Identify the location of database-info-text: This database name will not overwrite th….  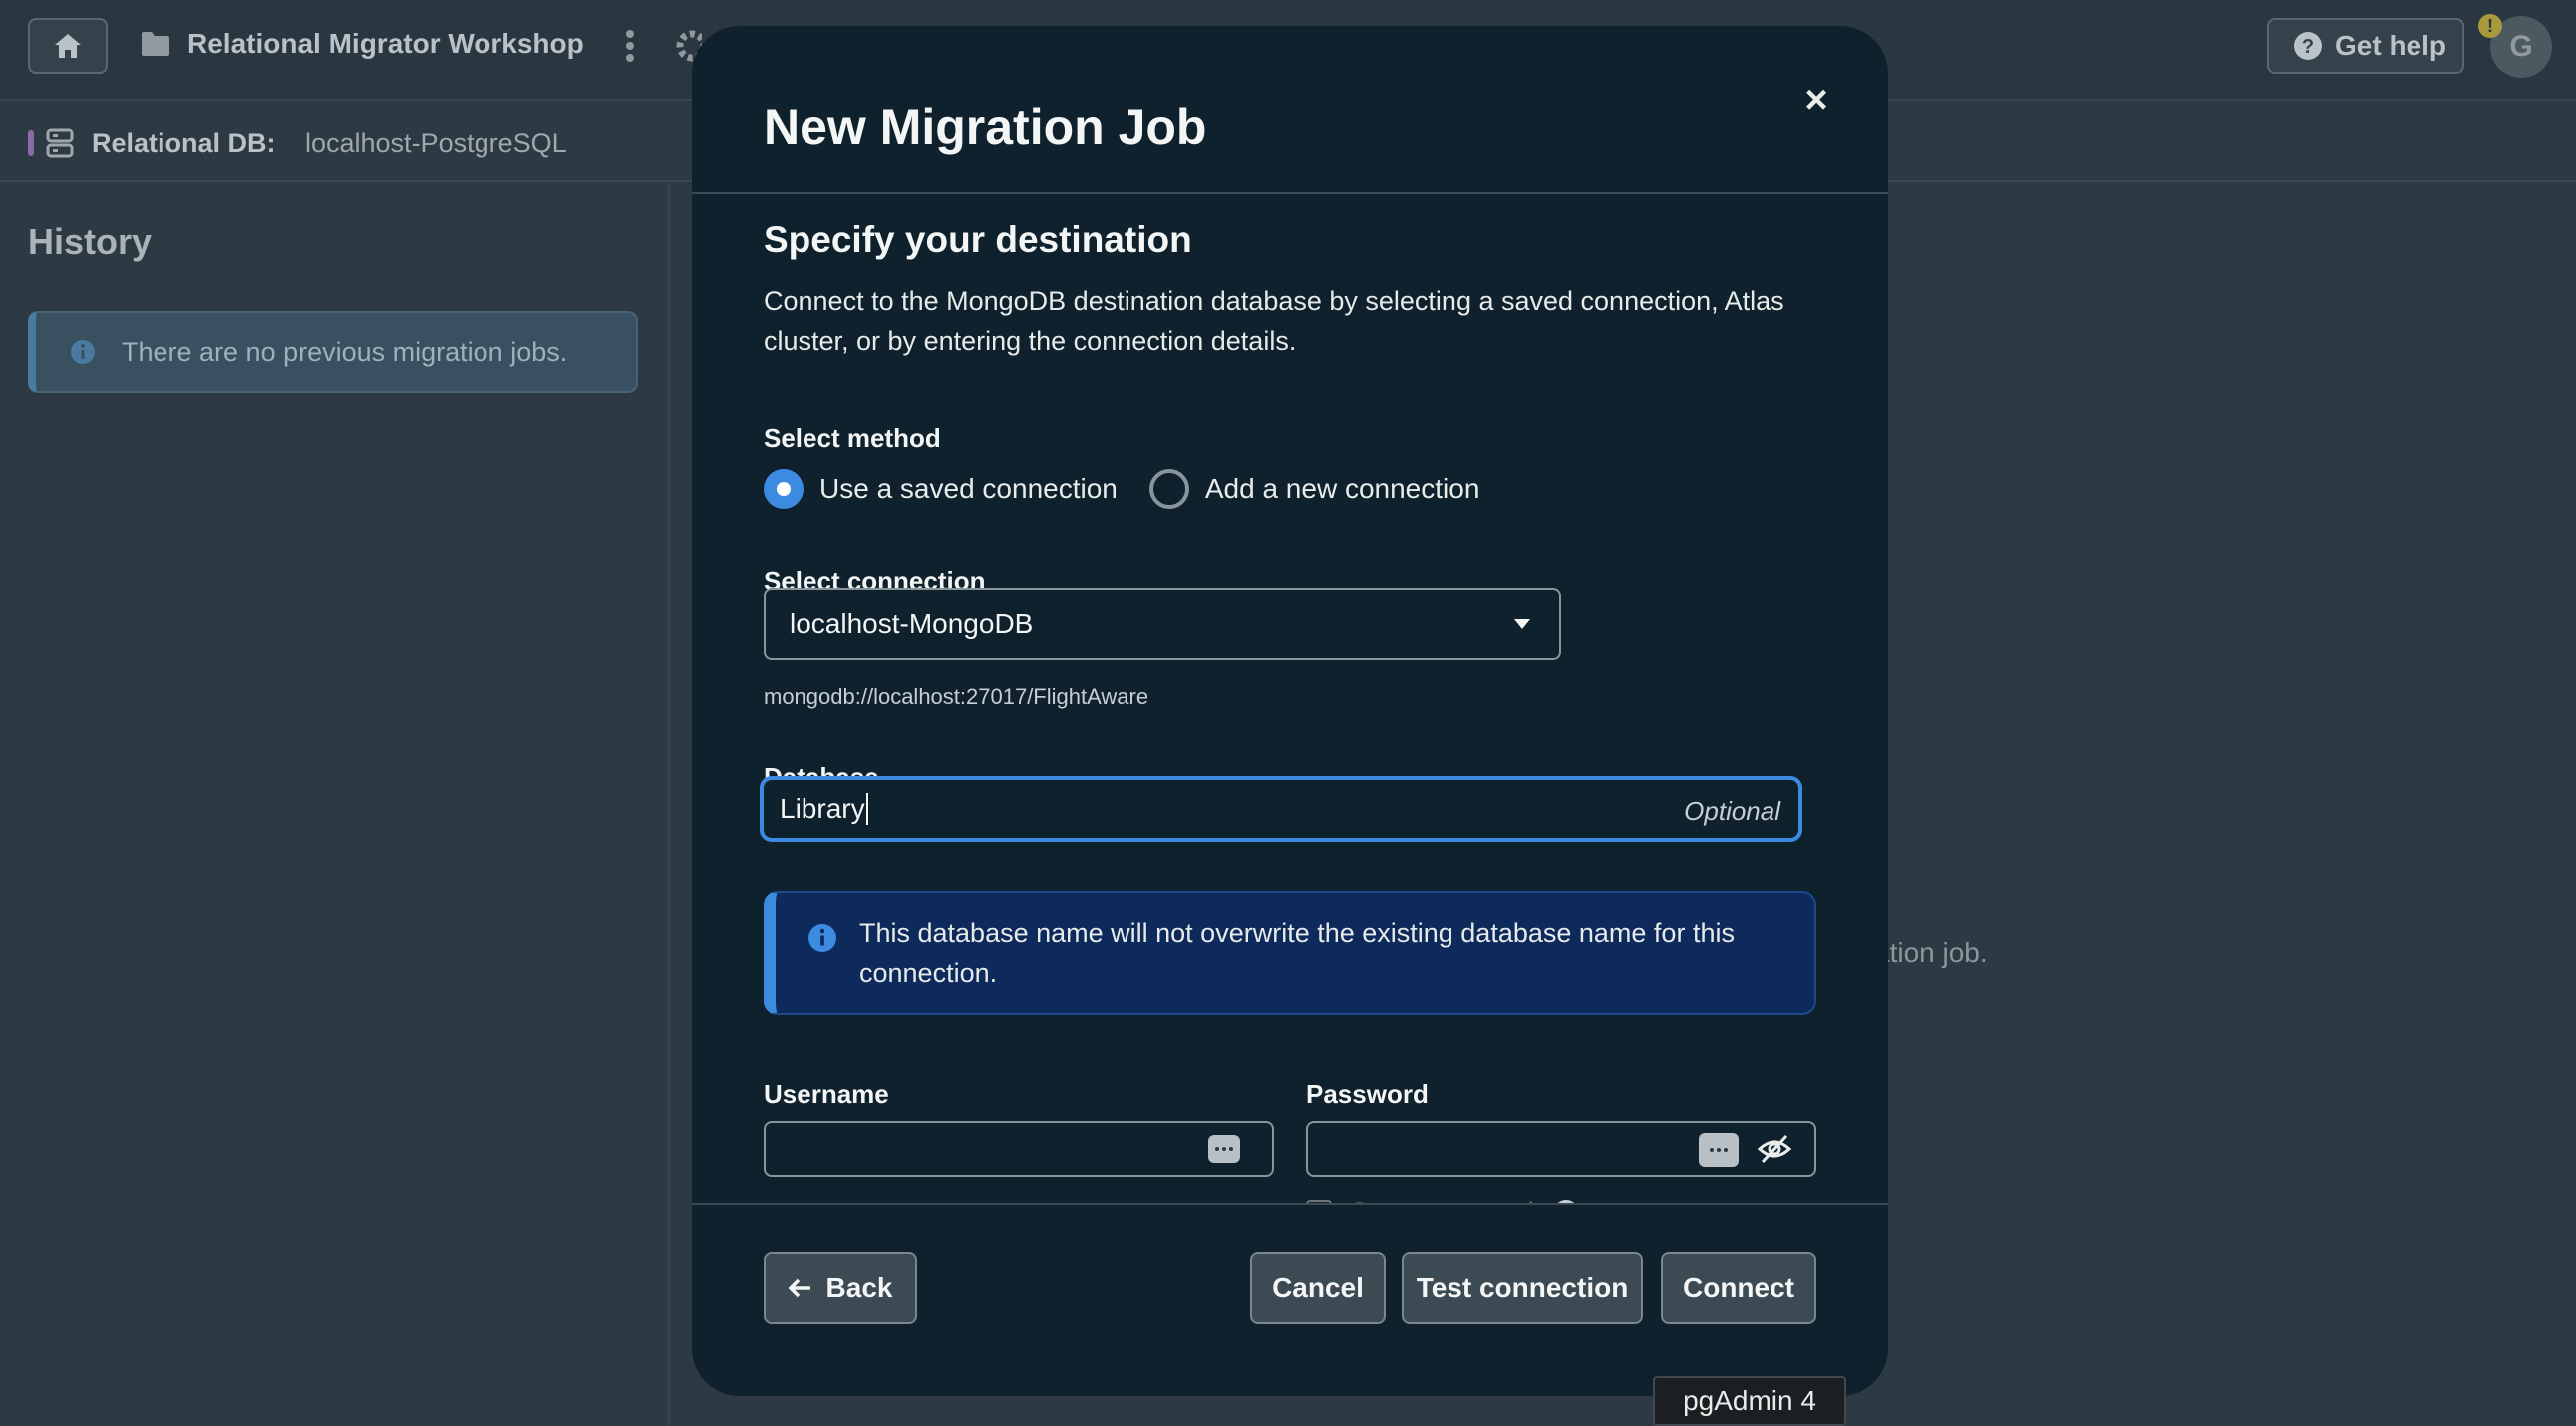
(1297, 953).